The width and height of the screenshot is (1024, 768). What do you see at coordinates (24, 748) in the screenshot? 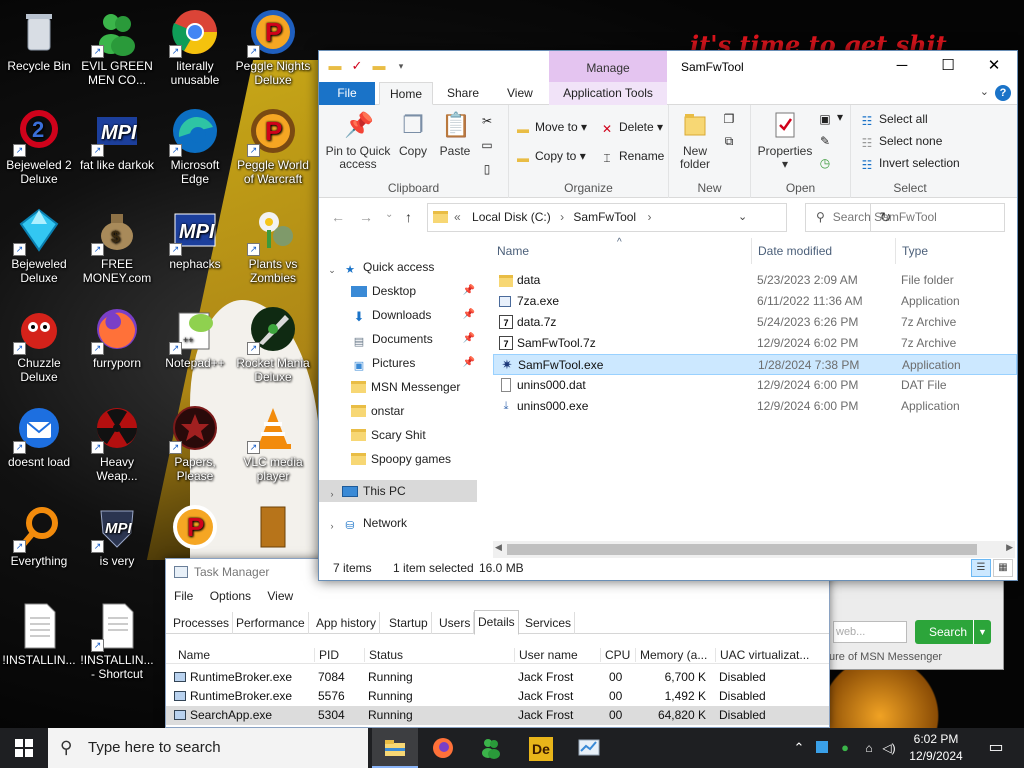
I see `start-button` at bounding box center [24, 748].